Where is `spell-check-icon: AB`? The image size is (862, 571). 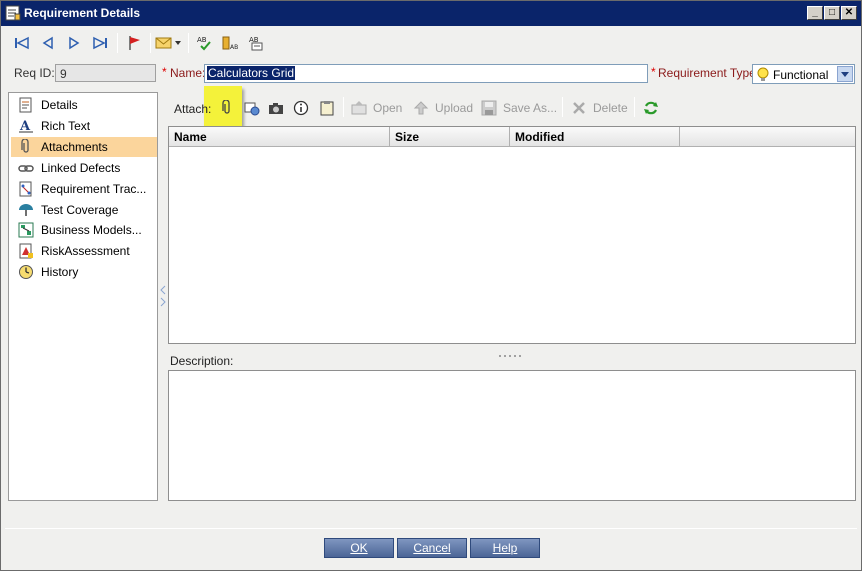 spell-check-icon: AB is located at coordinates (204, 43).